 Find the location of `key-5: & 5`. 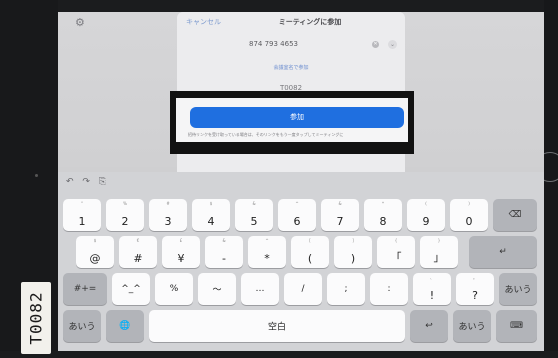

key-5: & 5 is located at coordinates (254, 215).